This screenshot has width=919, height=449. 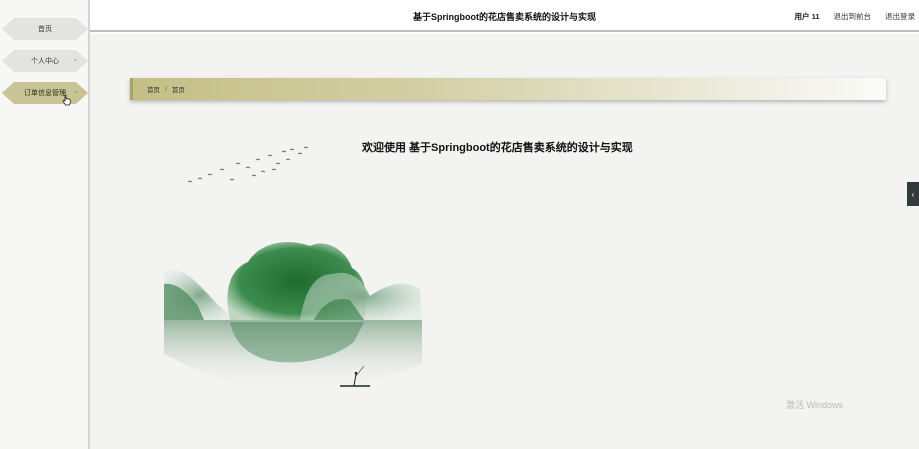 I want to click on back-to-front-link: 退出到前台, so click(x=853, y=16).